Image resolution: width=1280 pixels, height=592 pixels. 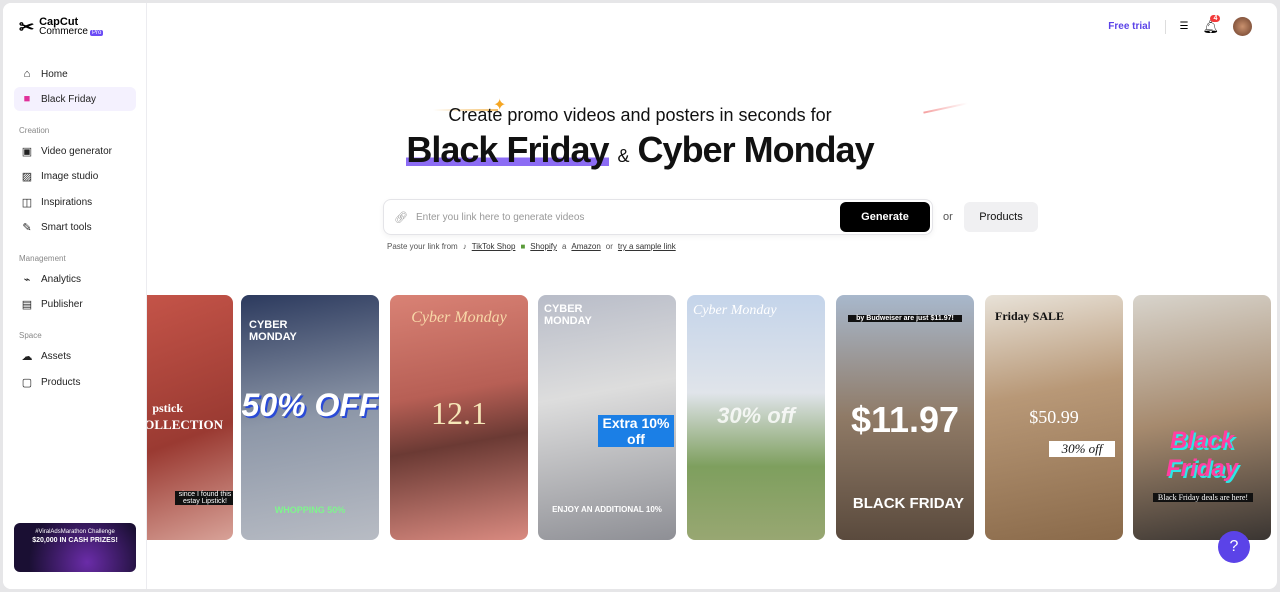 What do you see at coordinates (62, 304) in the screenshot?
I see `label: Publisher` at bounding box center [62, 304].